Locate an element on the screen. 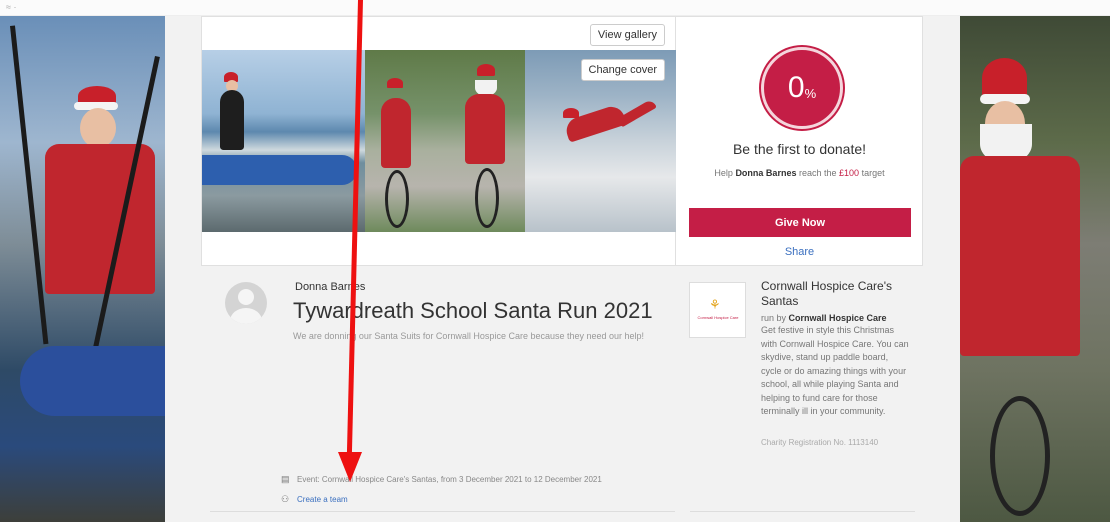 The height and width of the screenshot is (522, 1110). view-gallery-button: View gallery is located at coordinates (627, 35).